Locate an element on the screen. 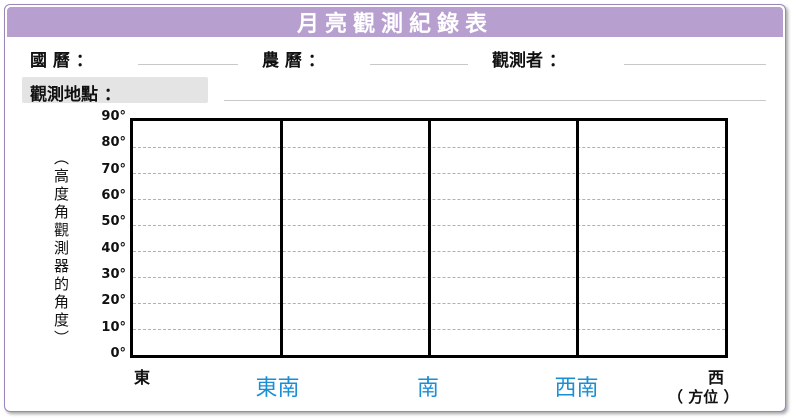  y-axis-title: （高度角觀測器的角度） is located at coordinates (61, 249).